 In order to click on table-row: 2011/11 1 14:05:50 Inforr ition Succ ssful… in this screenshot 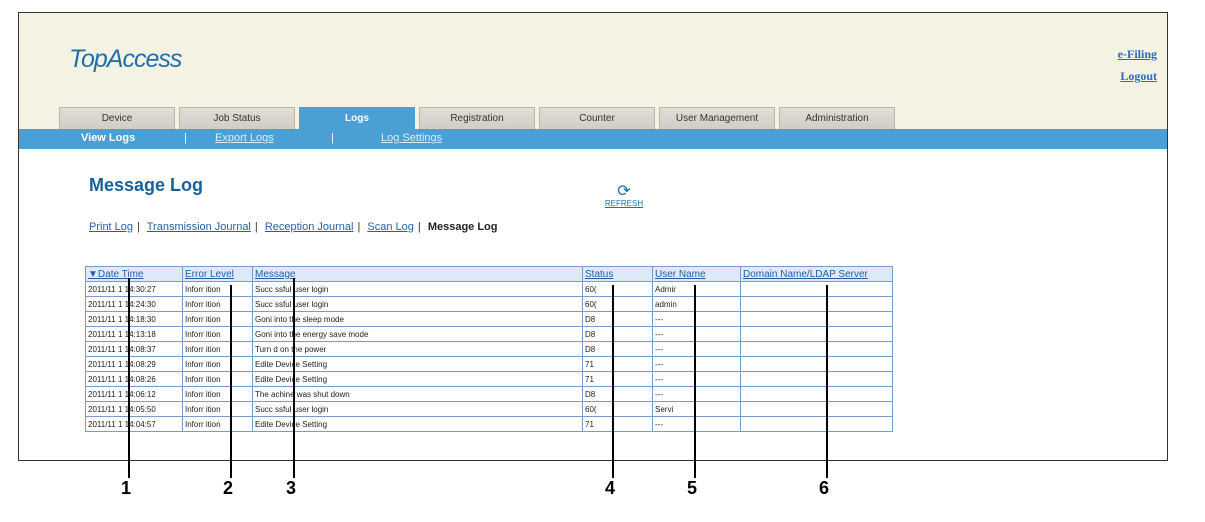, I will do `click(489, 409)`.